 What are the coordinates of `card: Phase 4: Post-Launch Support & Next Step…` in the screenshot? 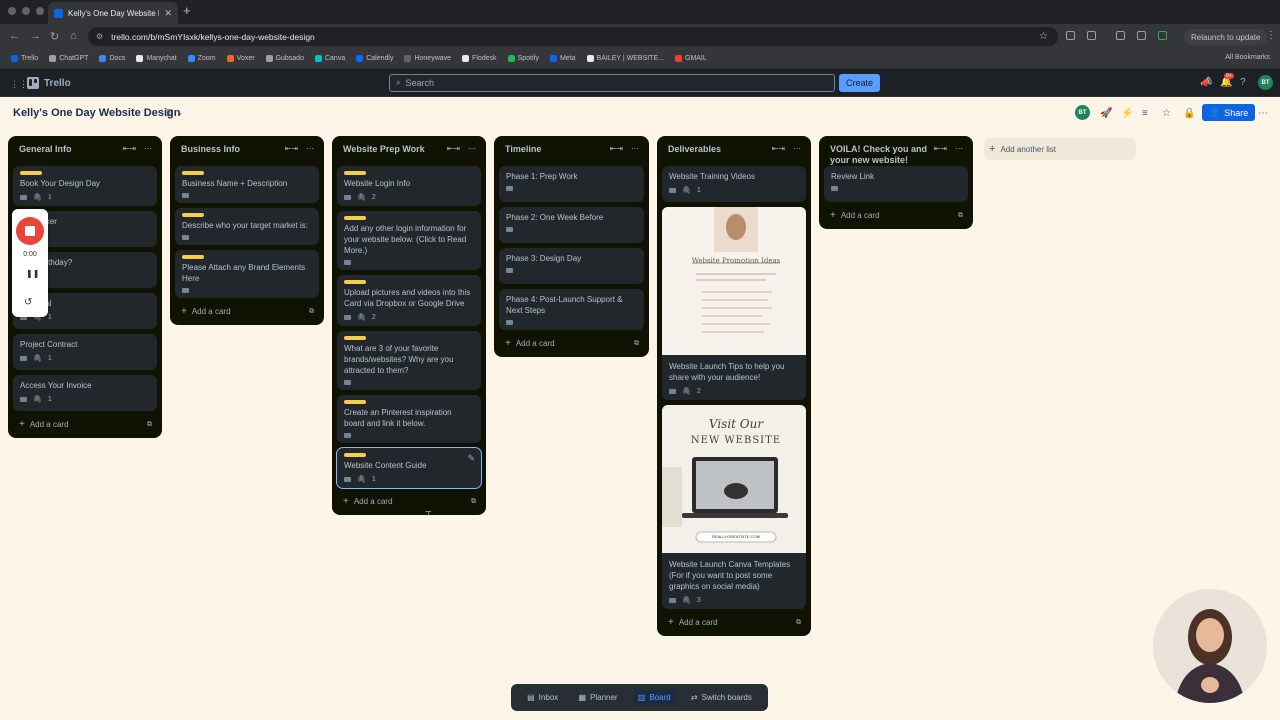 It's located at (571, 309).